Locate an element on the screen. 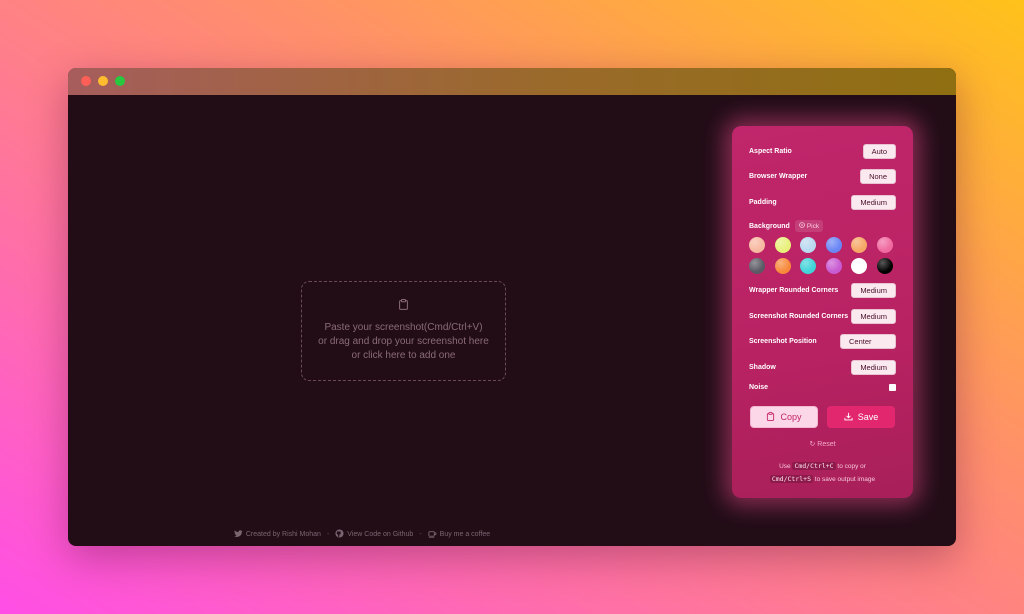 The height and width of the screenshot is (614, 1024). save-shortcut-key: Cmd/Ctrl+S is located at coordinates (791, 479).